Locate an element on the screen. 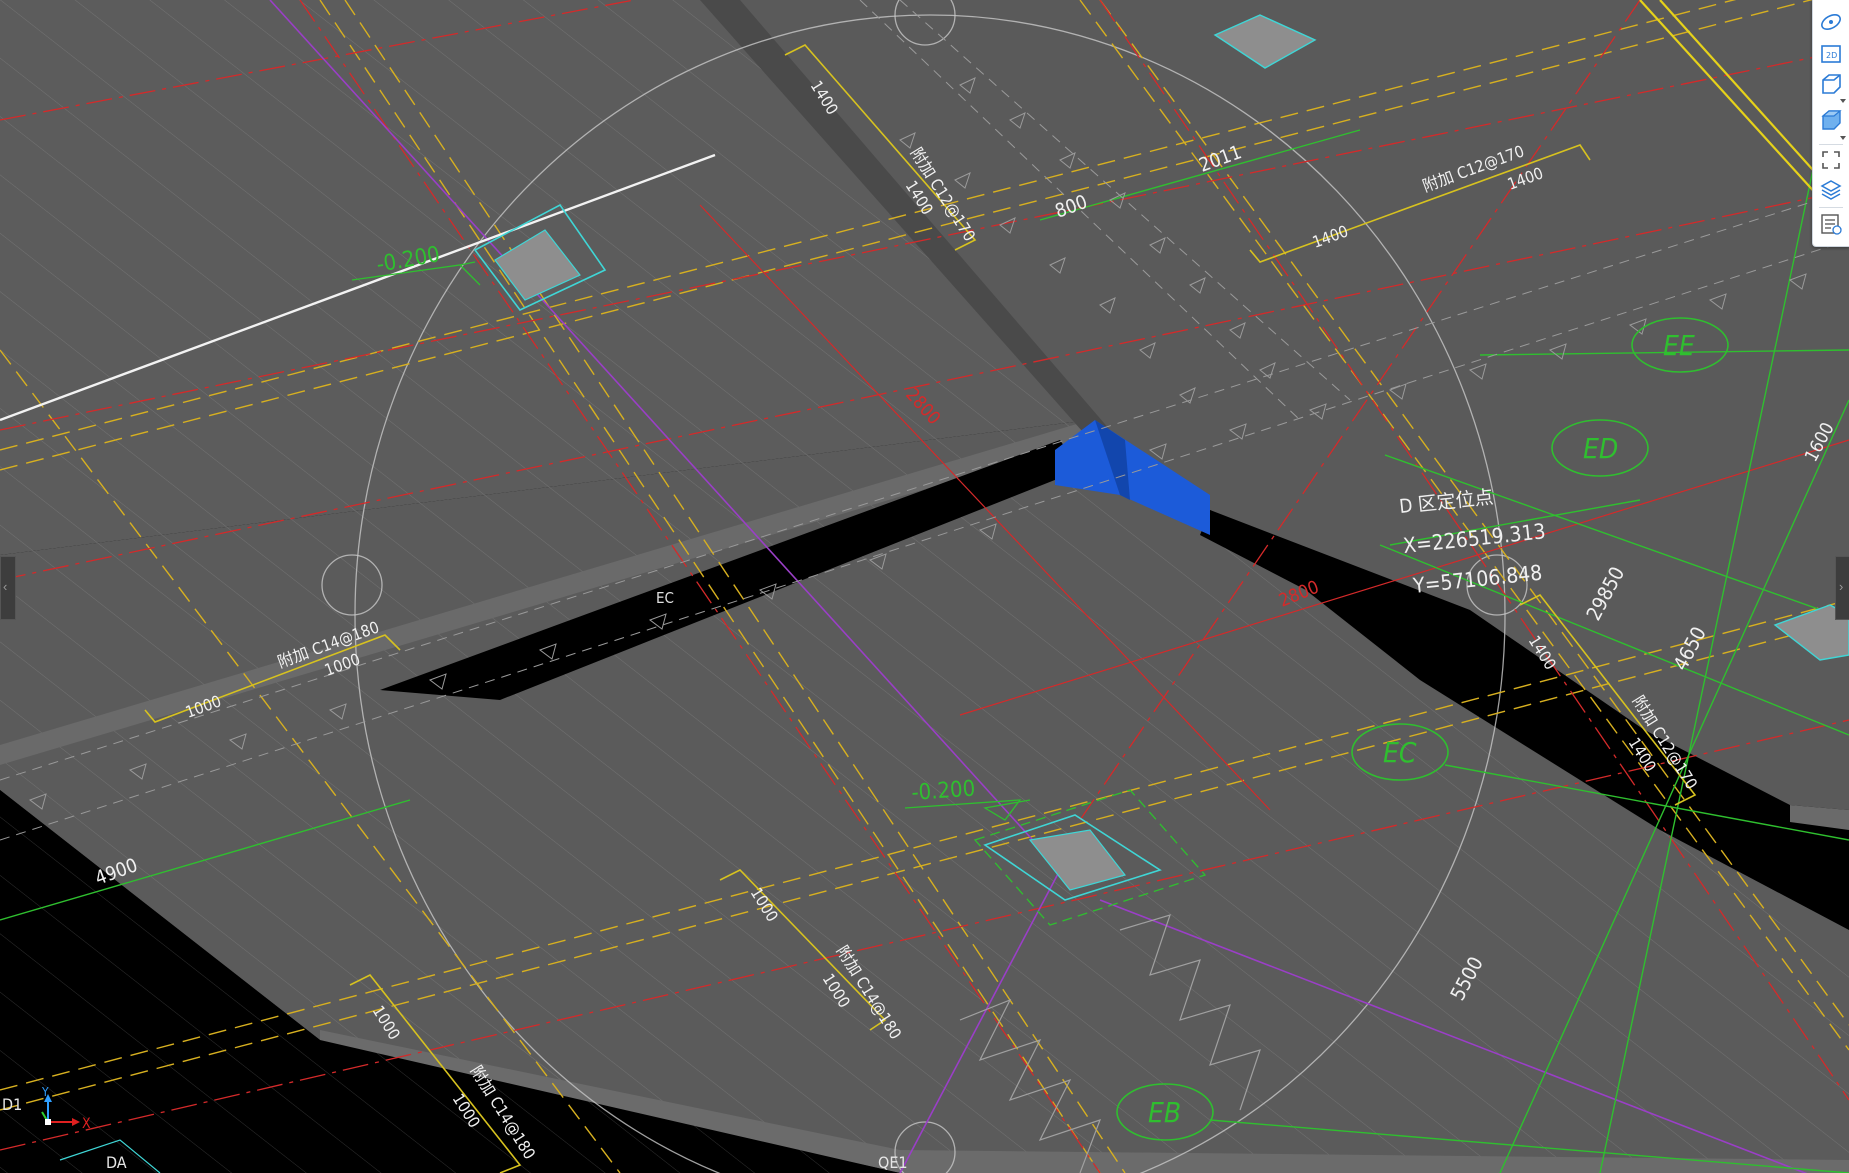  chevron-right-icon: › is located at coordinates (1841, 586).